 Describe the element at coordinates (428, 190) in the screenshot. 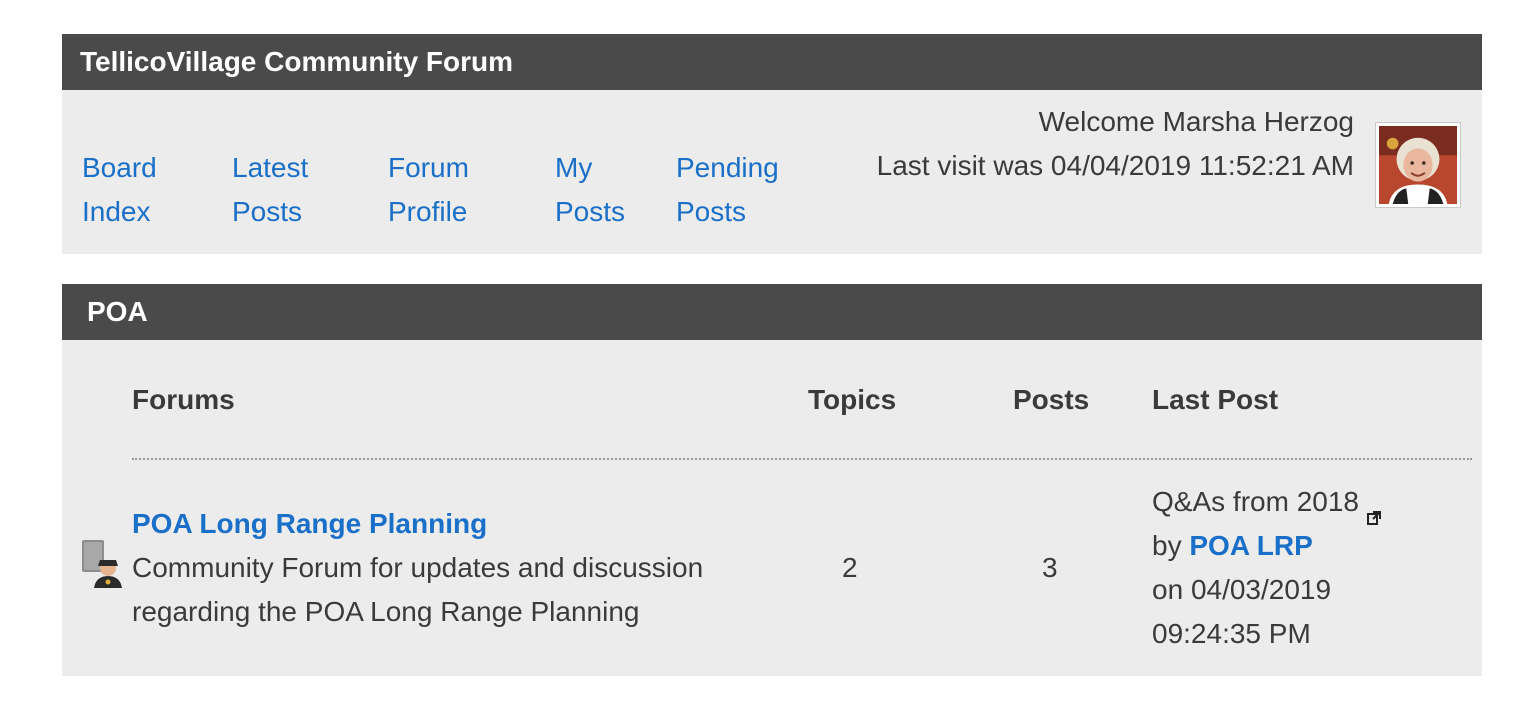

I see `nav-forum-profile: Forum Profile` at that location.